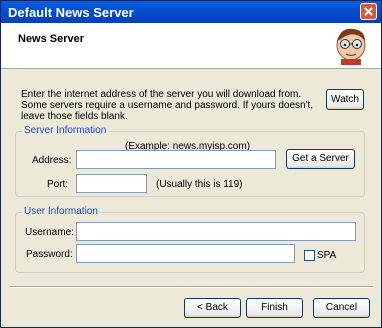 The image size is (382, 328). Describe the element at coordinates (327, 255) in the screenshot. I see `spa-label: SPA` at that location.